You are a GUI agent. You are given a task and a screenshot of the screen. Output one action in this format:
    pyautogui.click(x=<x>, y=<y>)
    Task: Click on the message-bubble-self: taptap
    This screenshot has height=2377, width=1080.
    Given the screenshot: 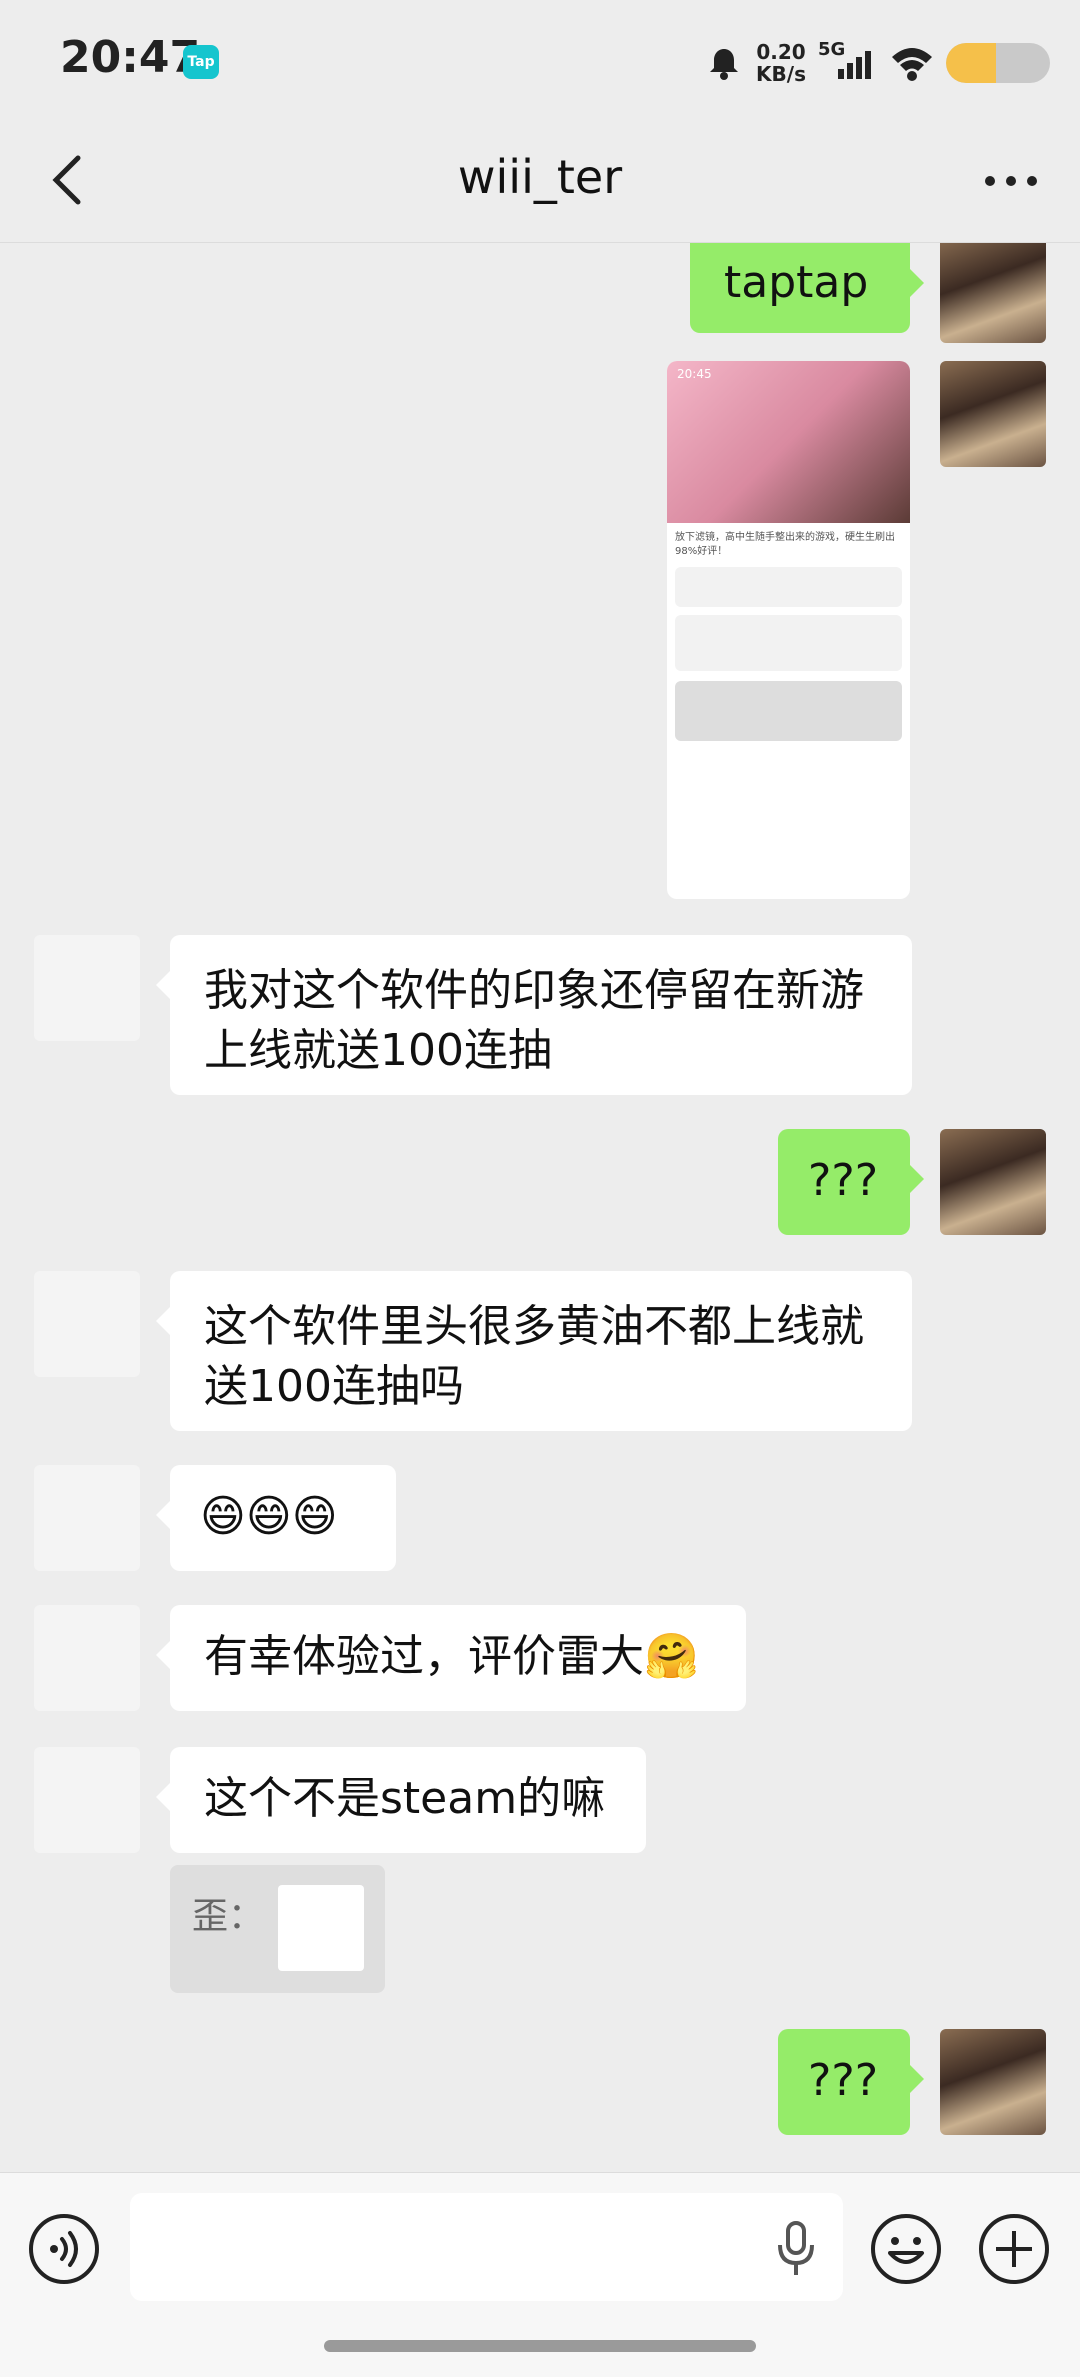 What is the action you would take?
    pyautogui.click(x=807, y=288)
    